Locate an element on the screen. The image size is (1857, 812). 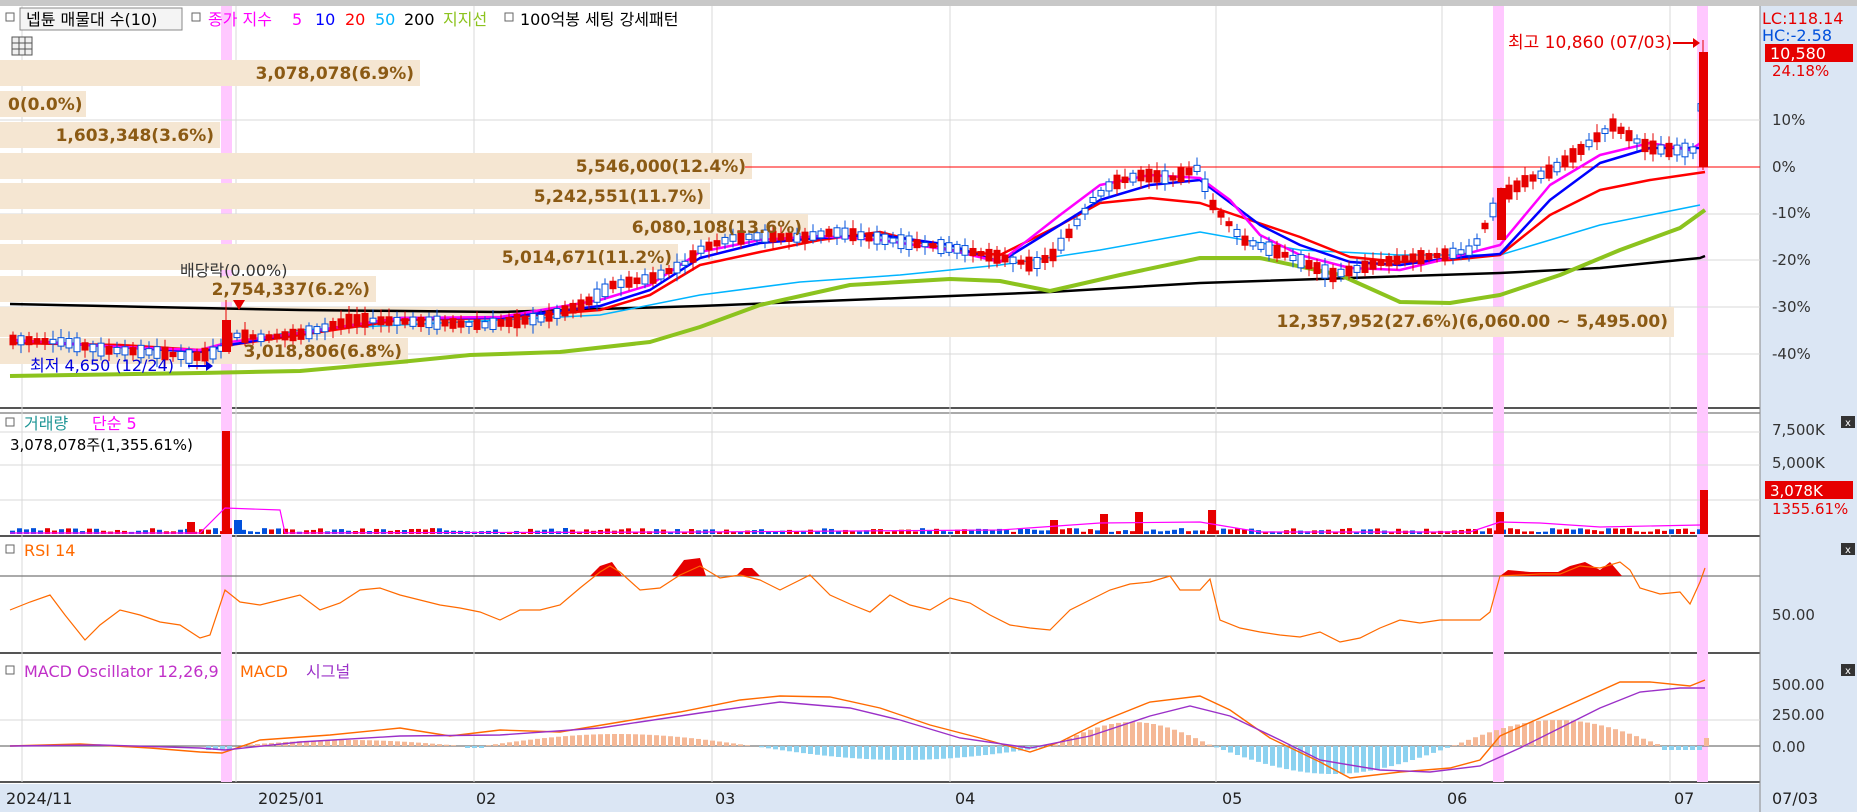
volume-ma-label: 단순 5 is located at coordinates (114, 423).